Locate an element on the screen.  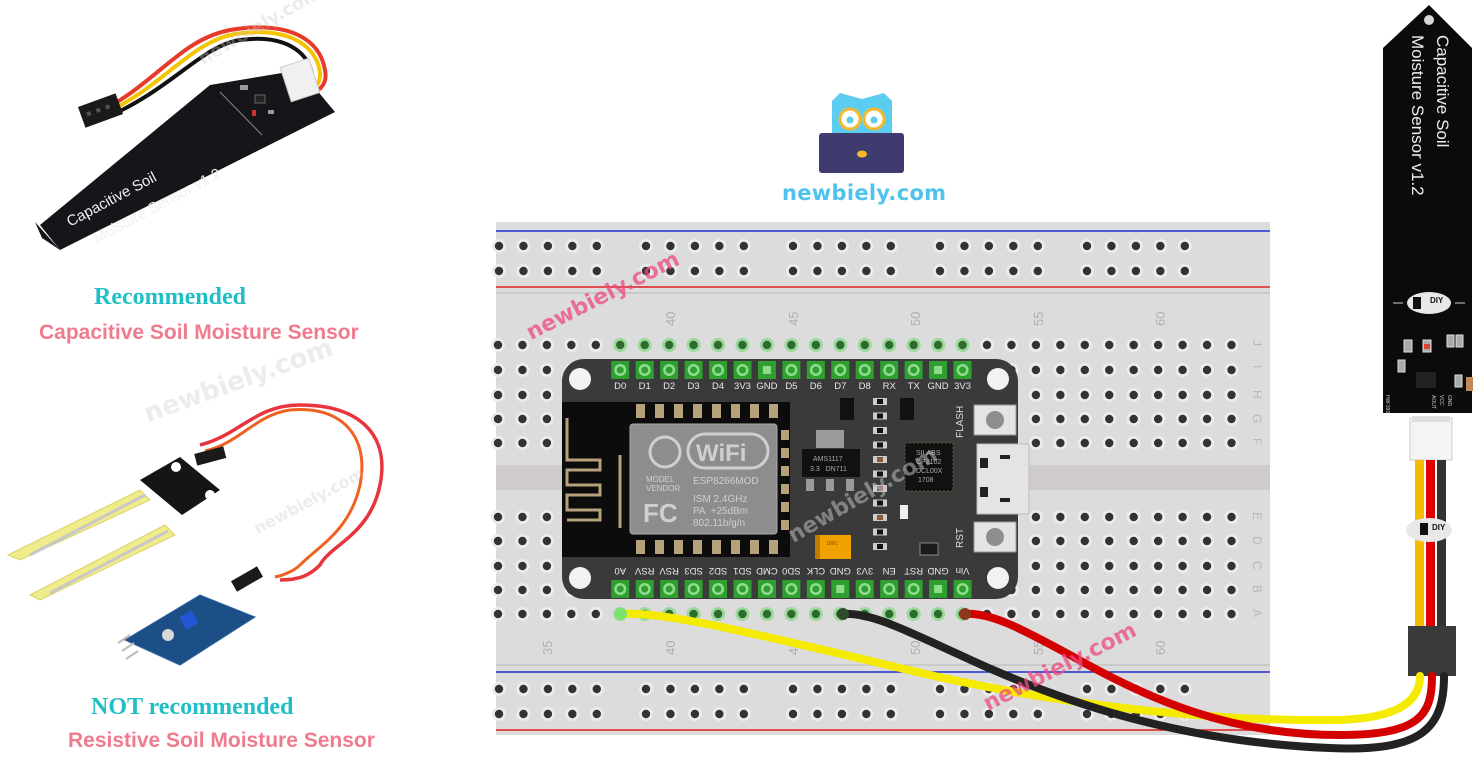
wiring is located at coordinates (1031, 680).